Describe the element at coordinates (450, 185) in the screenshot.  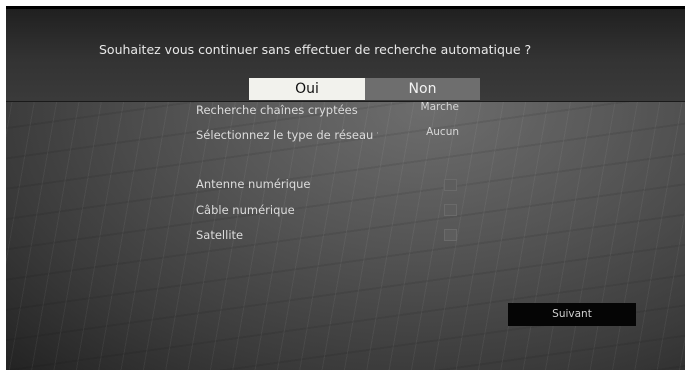
I see `source-checkbox-antenna` at that location.